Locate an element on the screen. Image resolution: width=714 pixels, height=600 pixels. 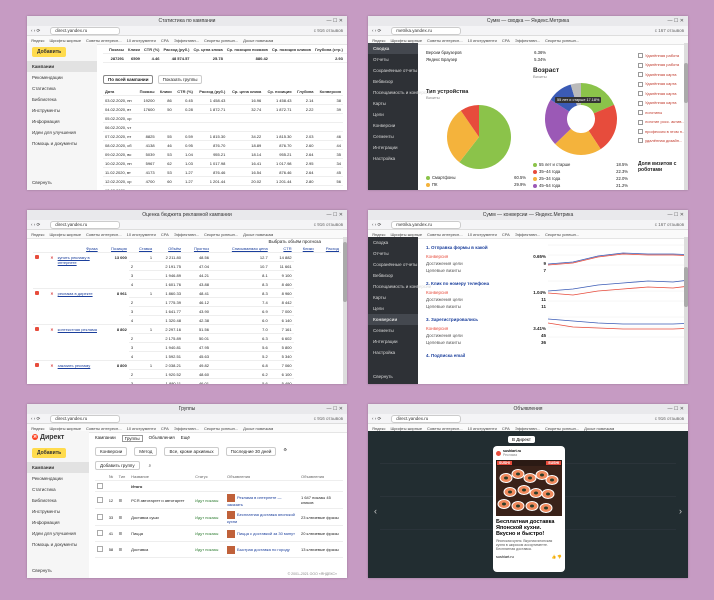
column-header: Дата is located at coordinates (120, 91).